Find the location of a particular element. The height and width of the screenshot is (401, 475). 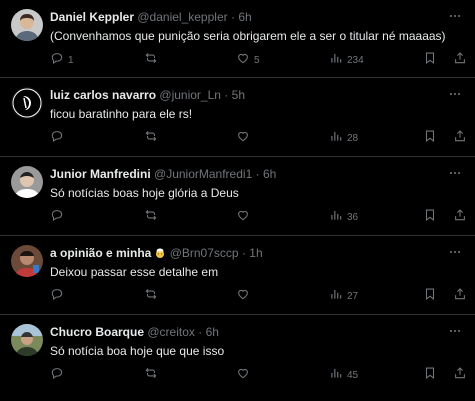

tweet-text: Só notícia boa hoje que que isso is located at coordinates (137, 351).